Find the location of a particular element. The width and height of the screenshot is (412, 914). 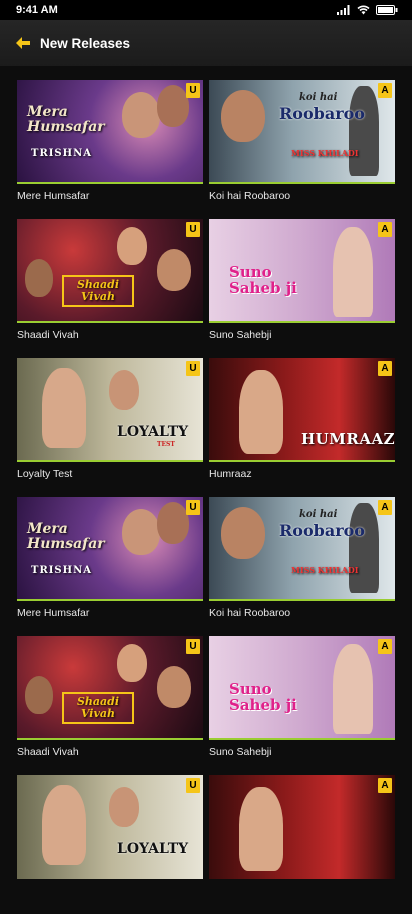

signal-icon is located at coordinates (343, 10).